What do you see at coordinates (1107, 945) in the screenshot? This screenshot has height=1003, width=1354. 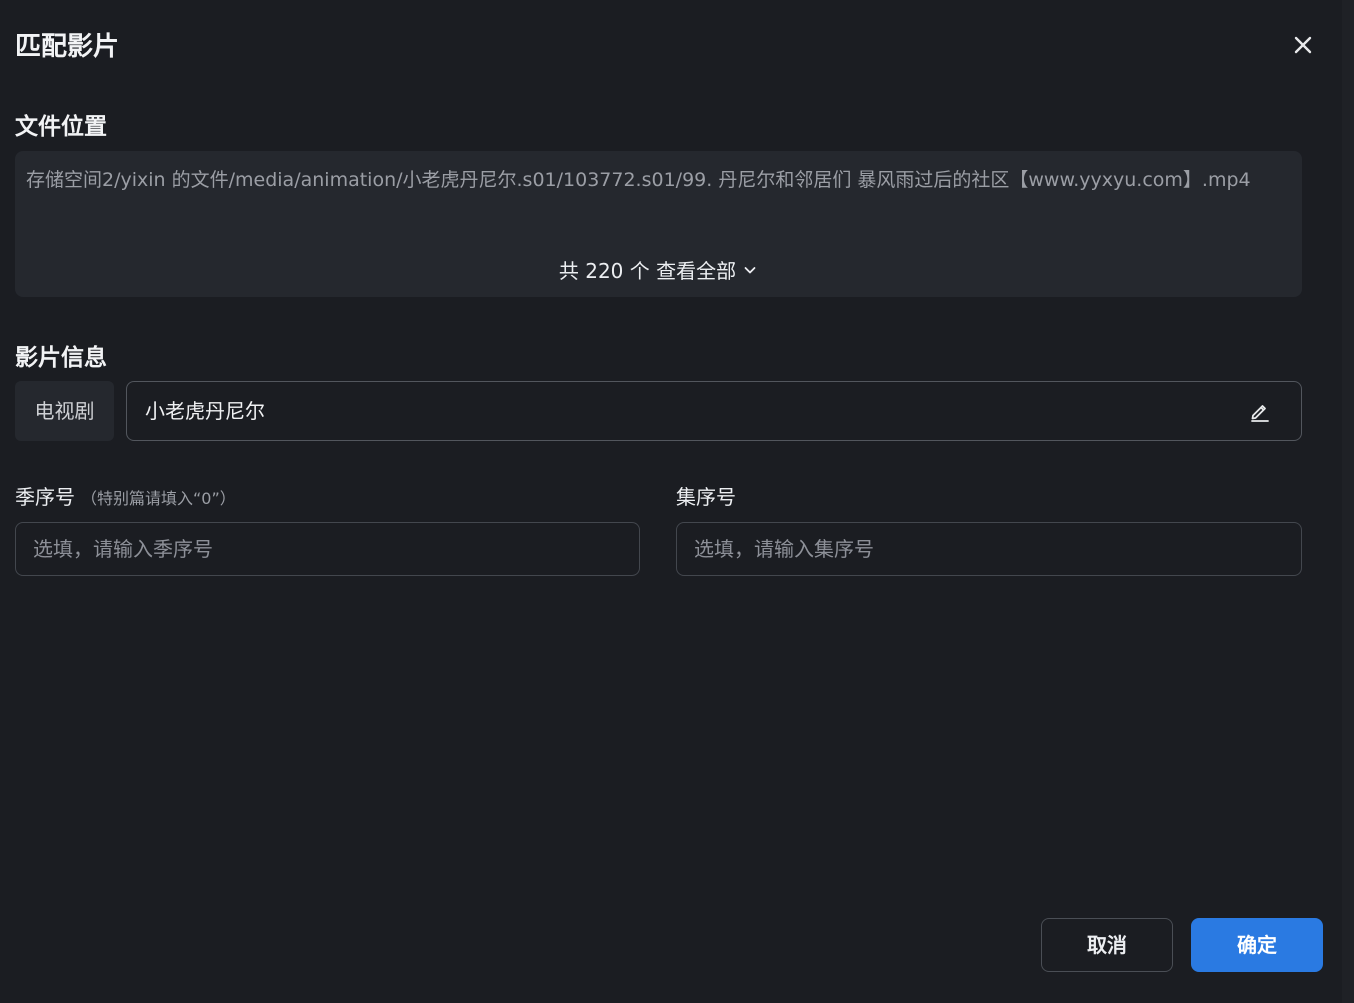 I see `cancel-button: 取消` at bounding box center [1107, 945].